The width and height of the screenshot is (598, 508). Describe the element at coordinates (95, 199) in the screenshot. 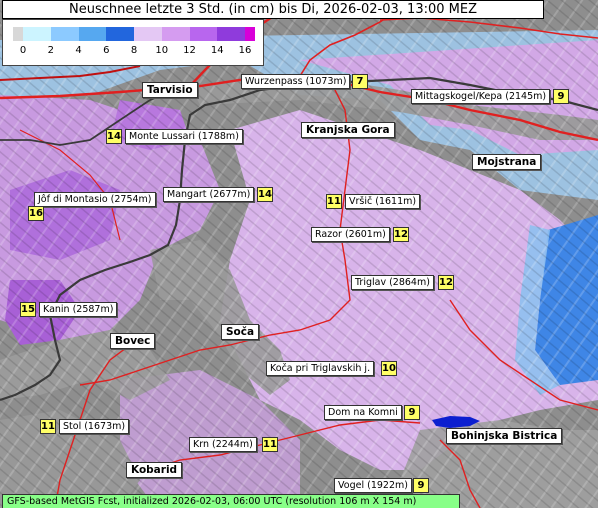

I see `peak-label-jof-di-montasio: Jôf di Montasio (2754m)` at that location.